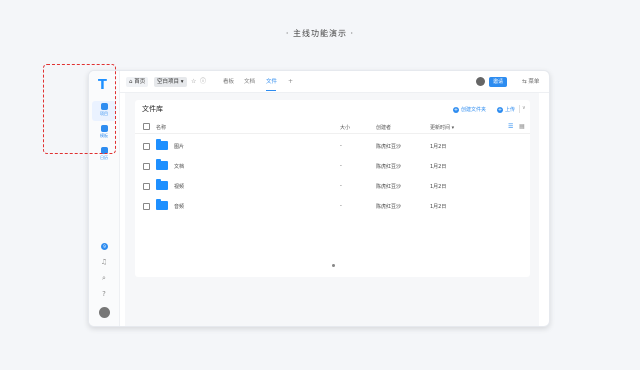 The width and height of the screenshot is (640, 370). I want to click on table-row: 图片 - 陈虎红豆沙 1月2日, so click(332, 146).